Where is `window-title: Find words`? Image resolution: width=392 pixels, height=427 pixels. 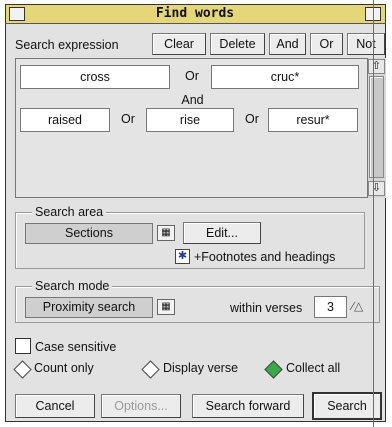
window-title: Find words is located at coordinates (195, 13).